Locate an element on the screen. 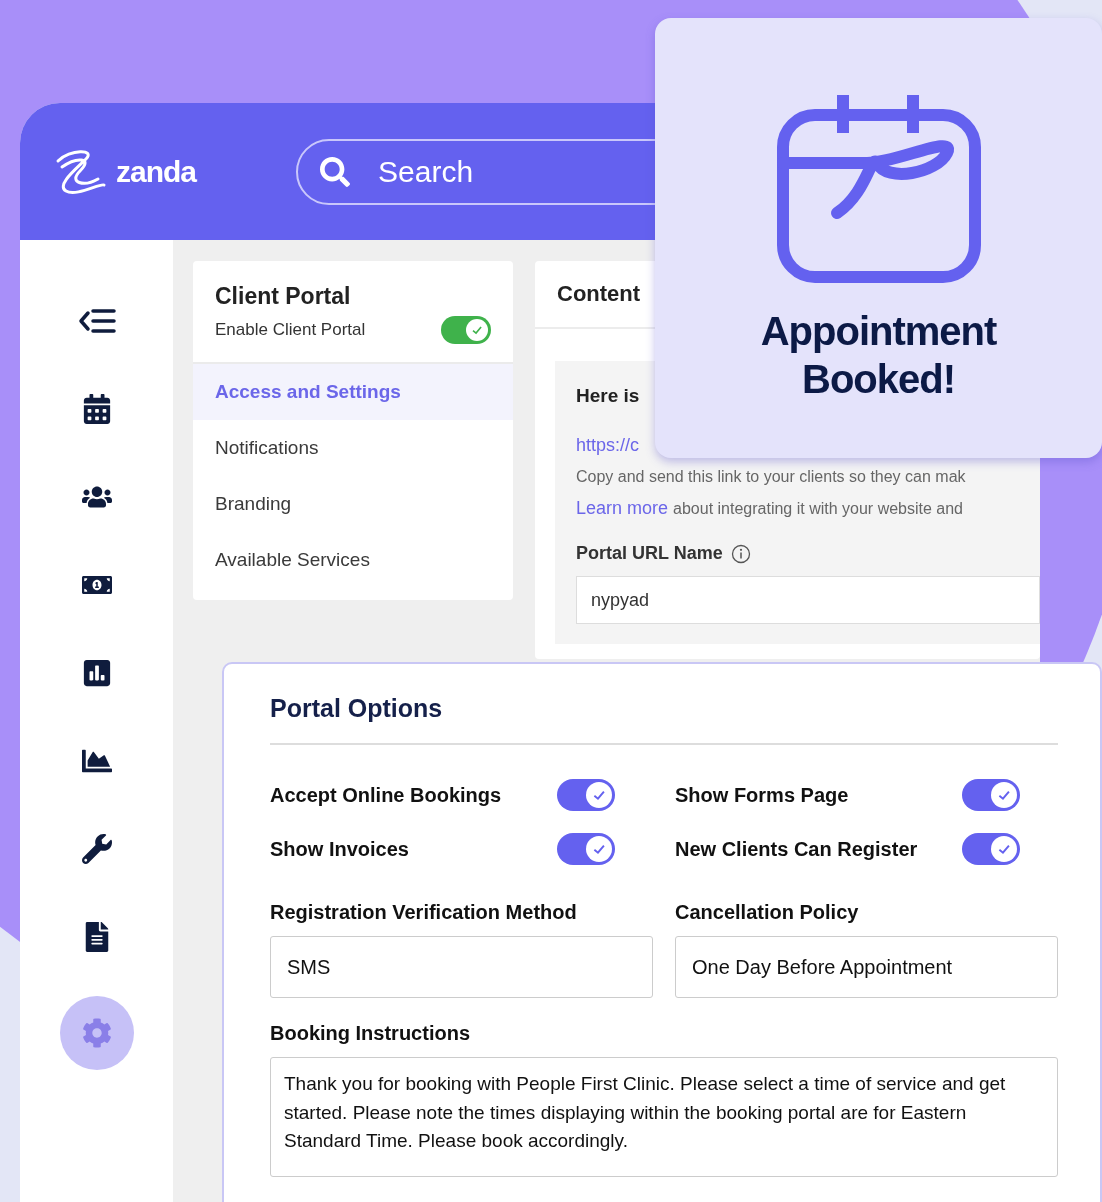  input-field: SMS is located at coordinates (461, 967).